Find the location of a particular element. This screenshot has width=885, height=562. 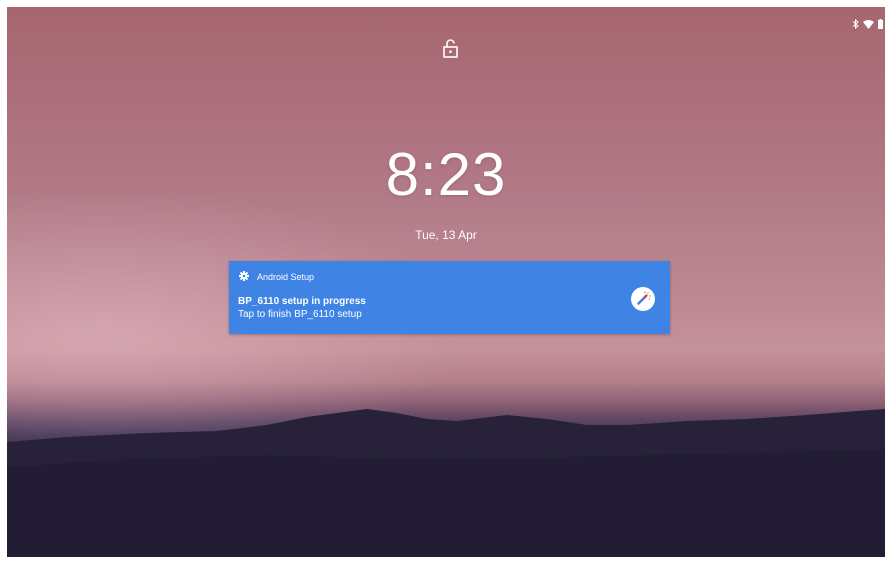

notification-text: Tap to finish BP_6110 setup is located at coordinates (300, 314).